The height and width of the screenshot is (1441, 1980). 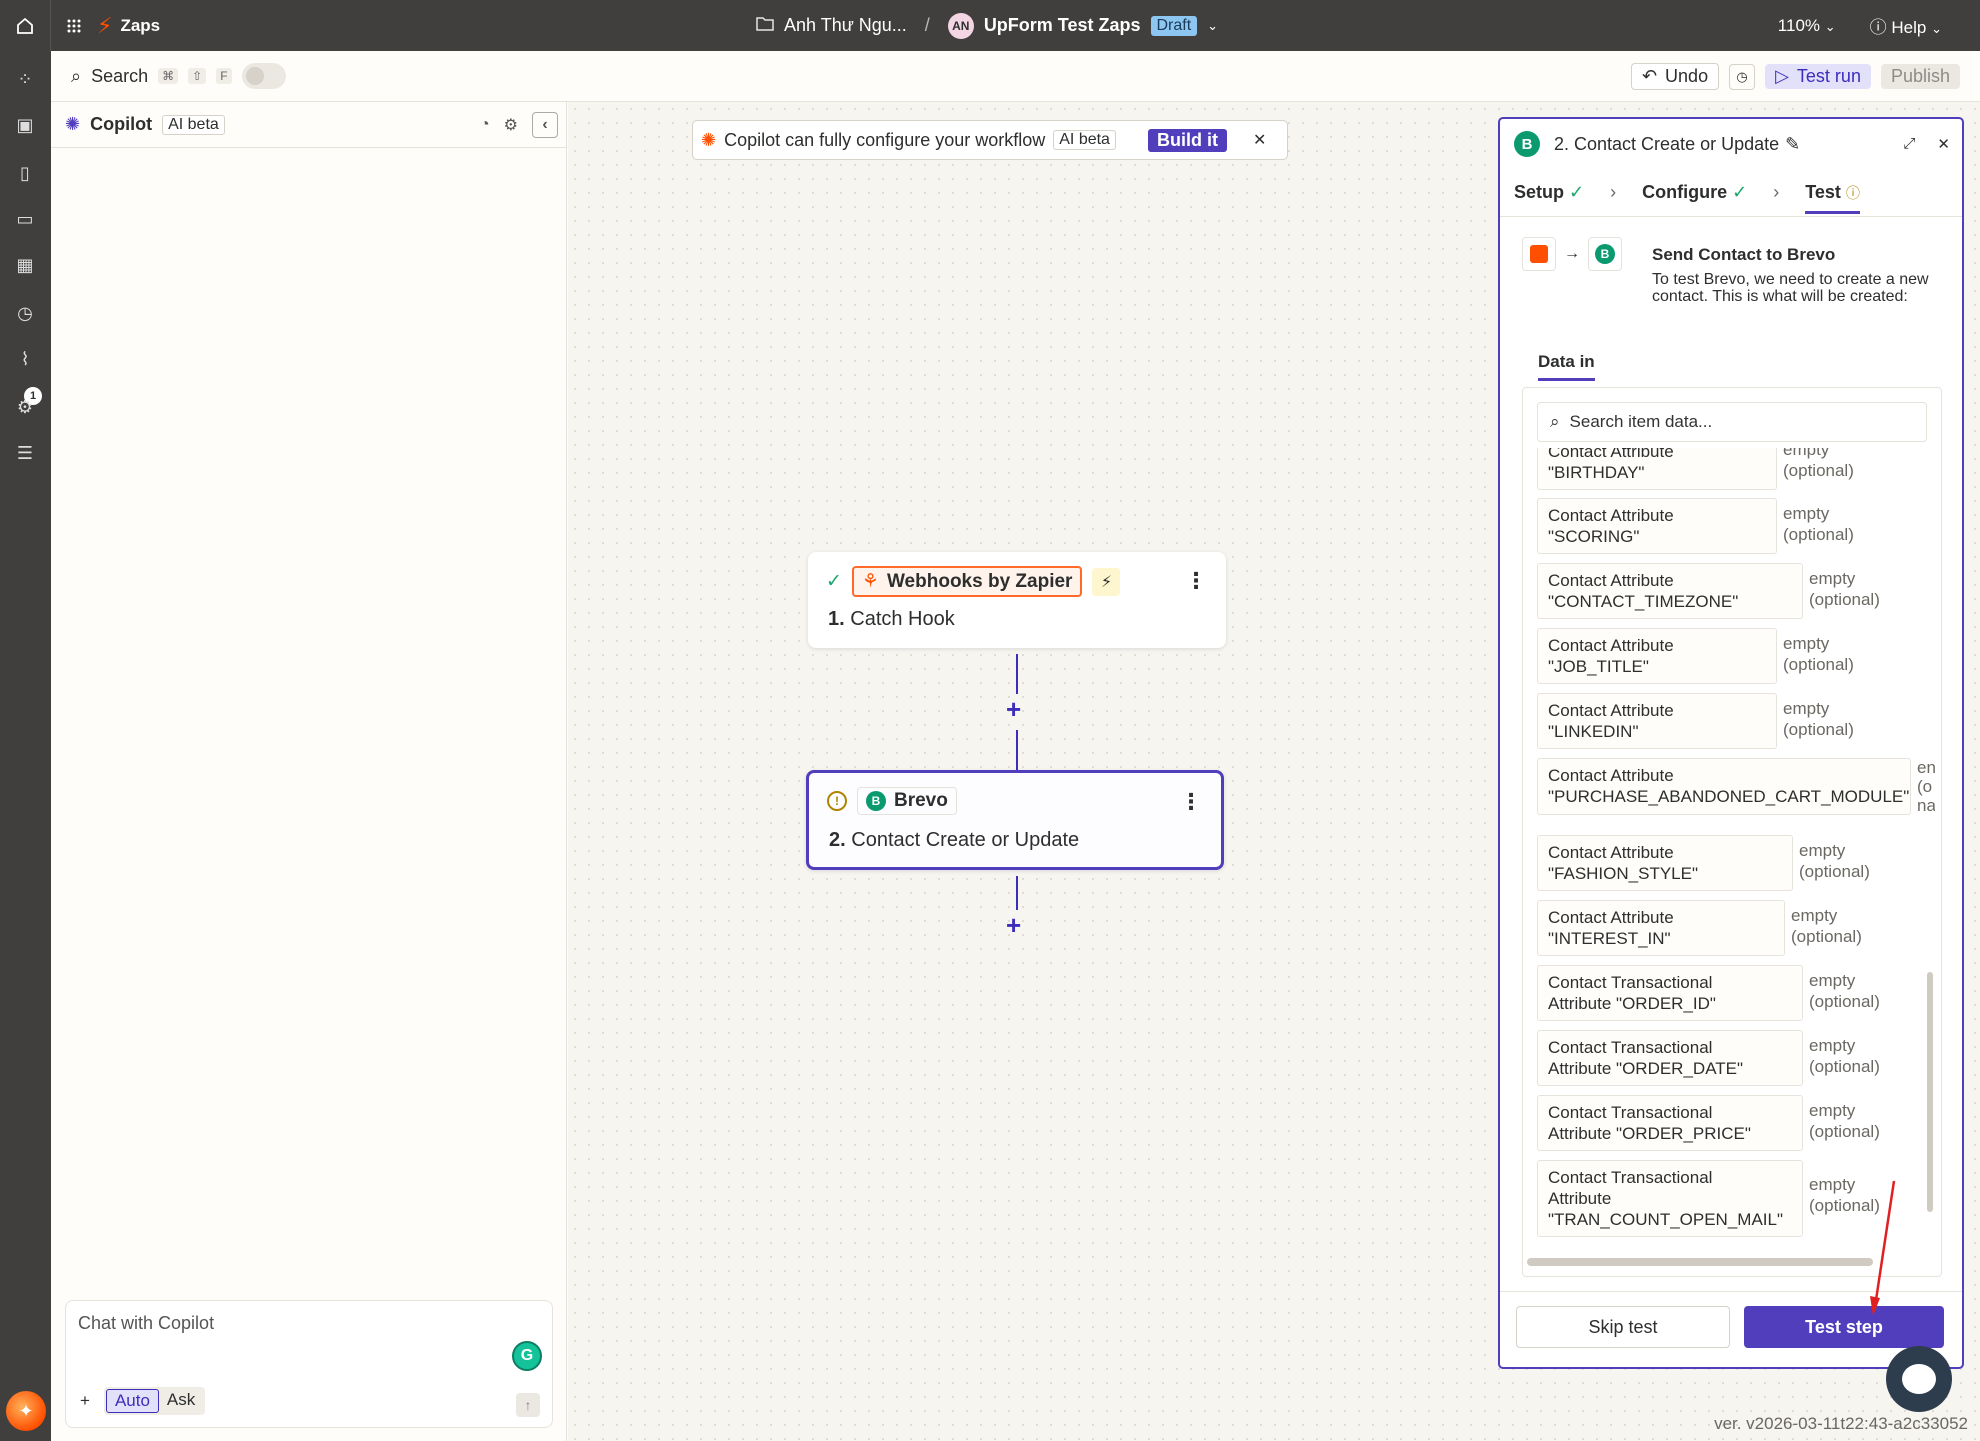 I want to click on item-value: en (o na, so click(x=1926, y=786).